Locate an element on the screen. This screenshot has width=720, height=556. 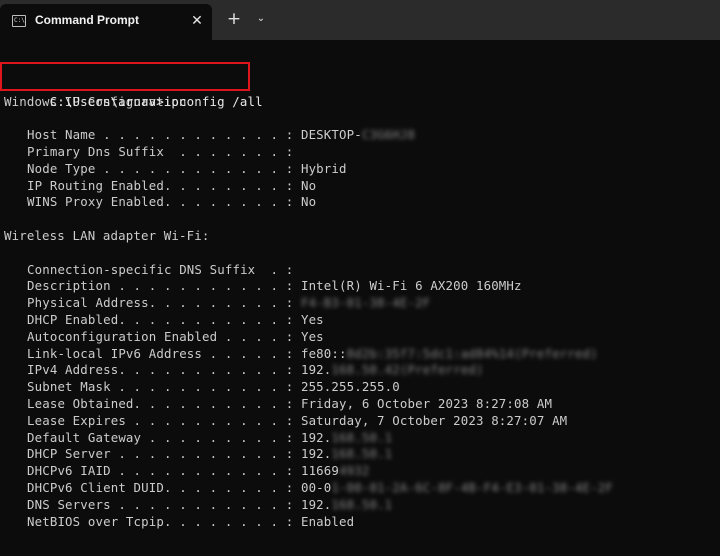
config-label: DNS Servers . . . . . . . . . . . : is located at coordinates (164, 504).